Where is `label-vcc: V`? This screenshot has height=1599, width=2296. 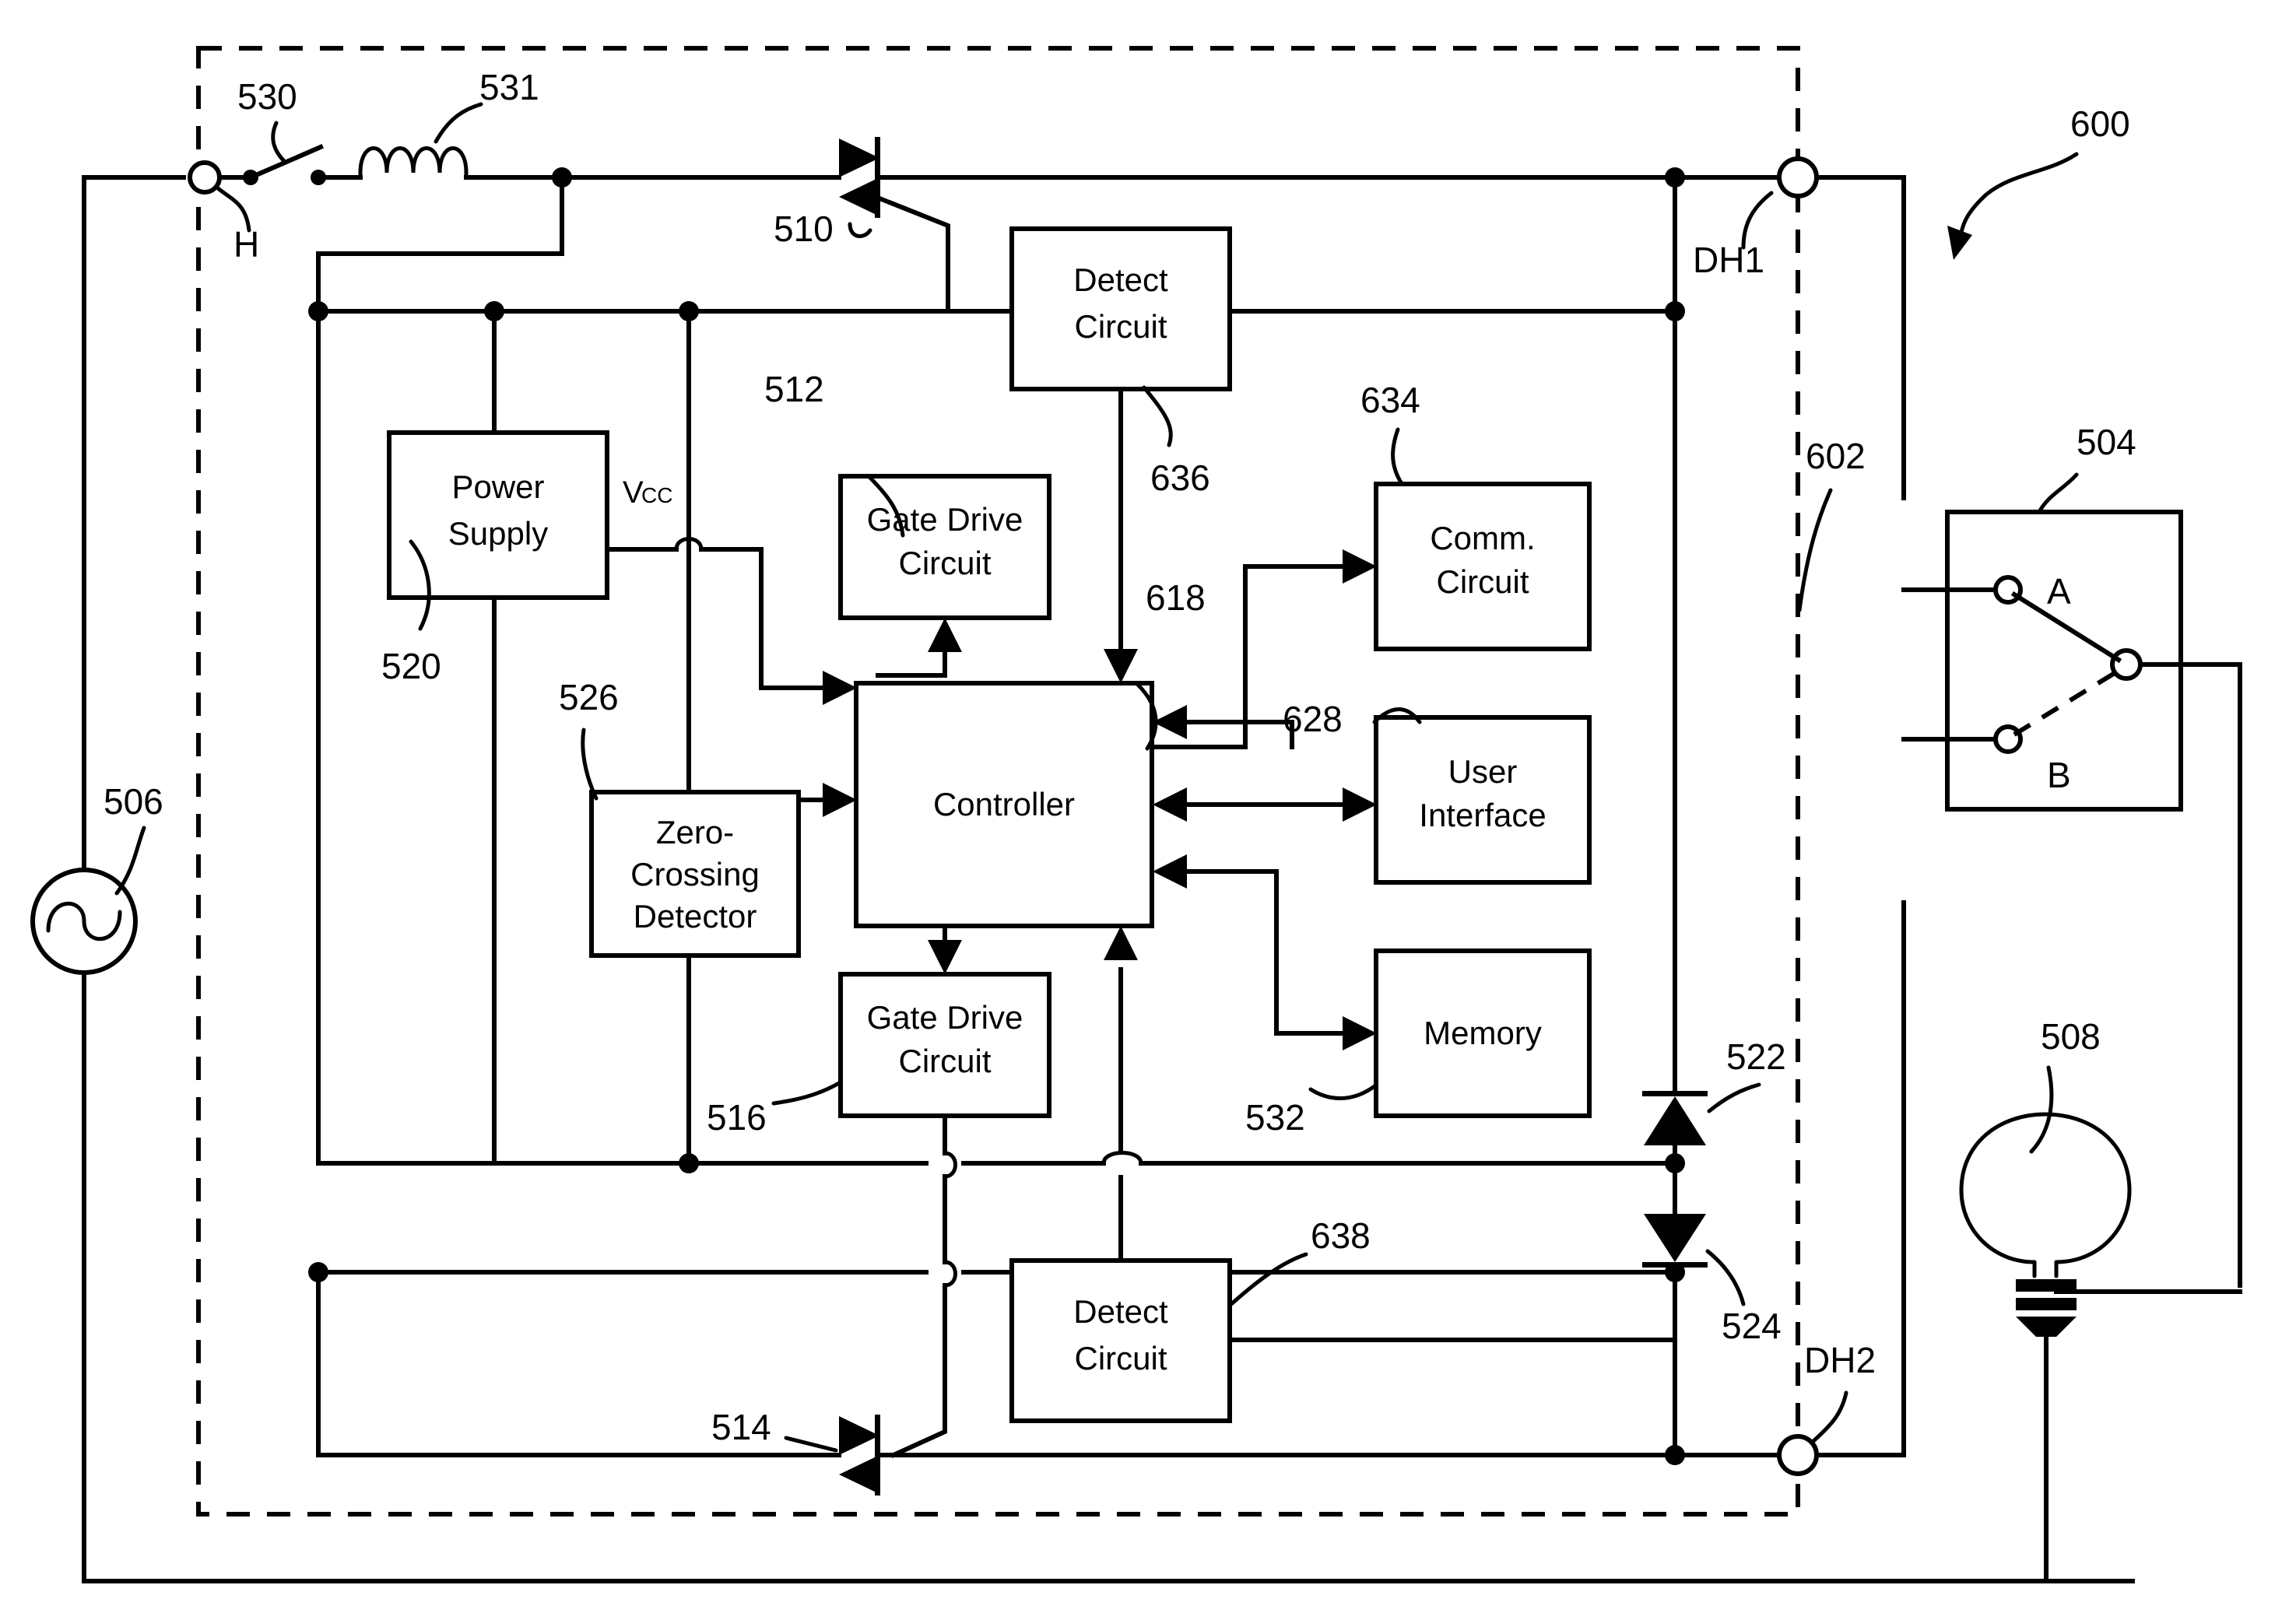
label-vcc: V is located at coordinates (633, 493).